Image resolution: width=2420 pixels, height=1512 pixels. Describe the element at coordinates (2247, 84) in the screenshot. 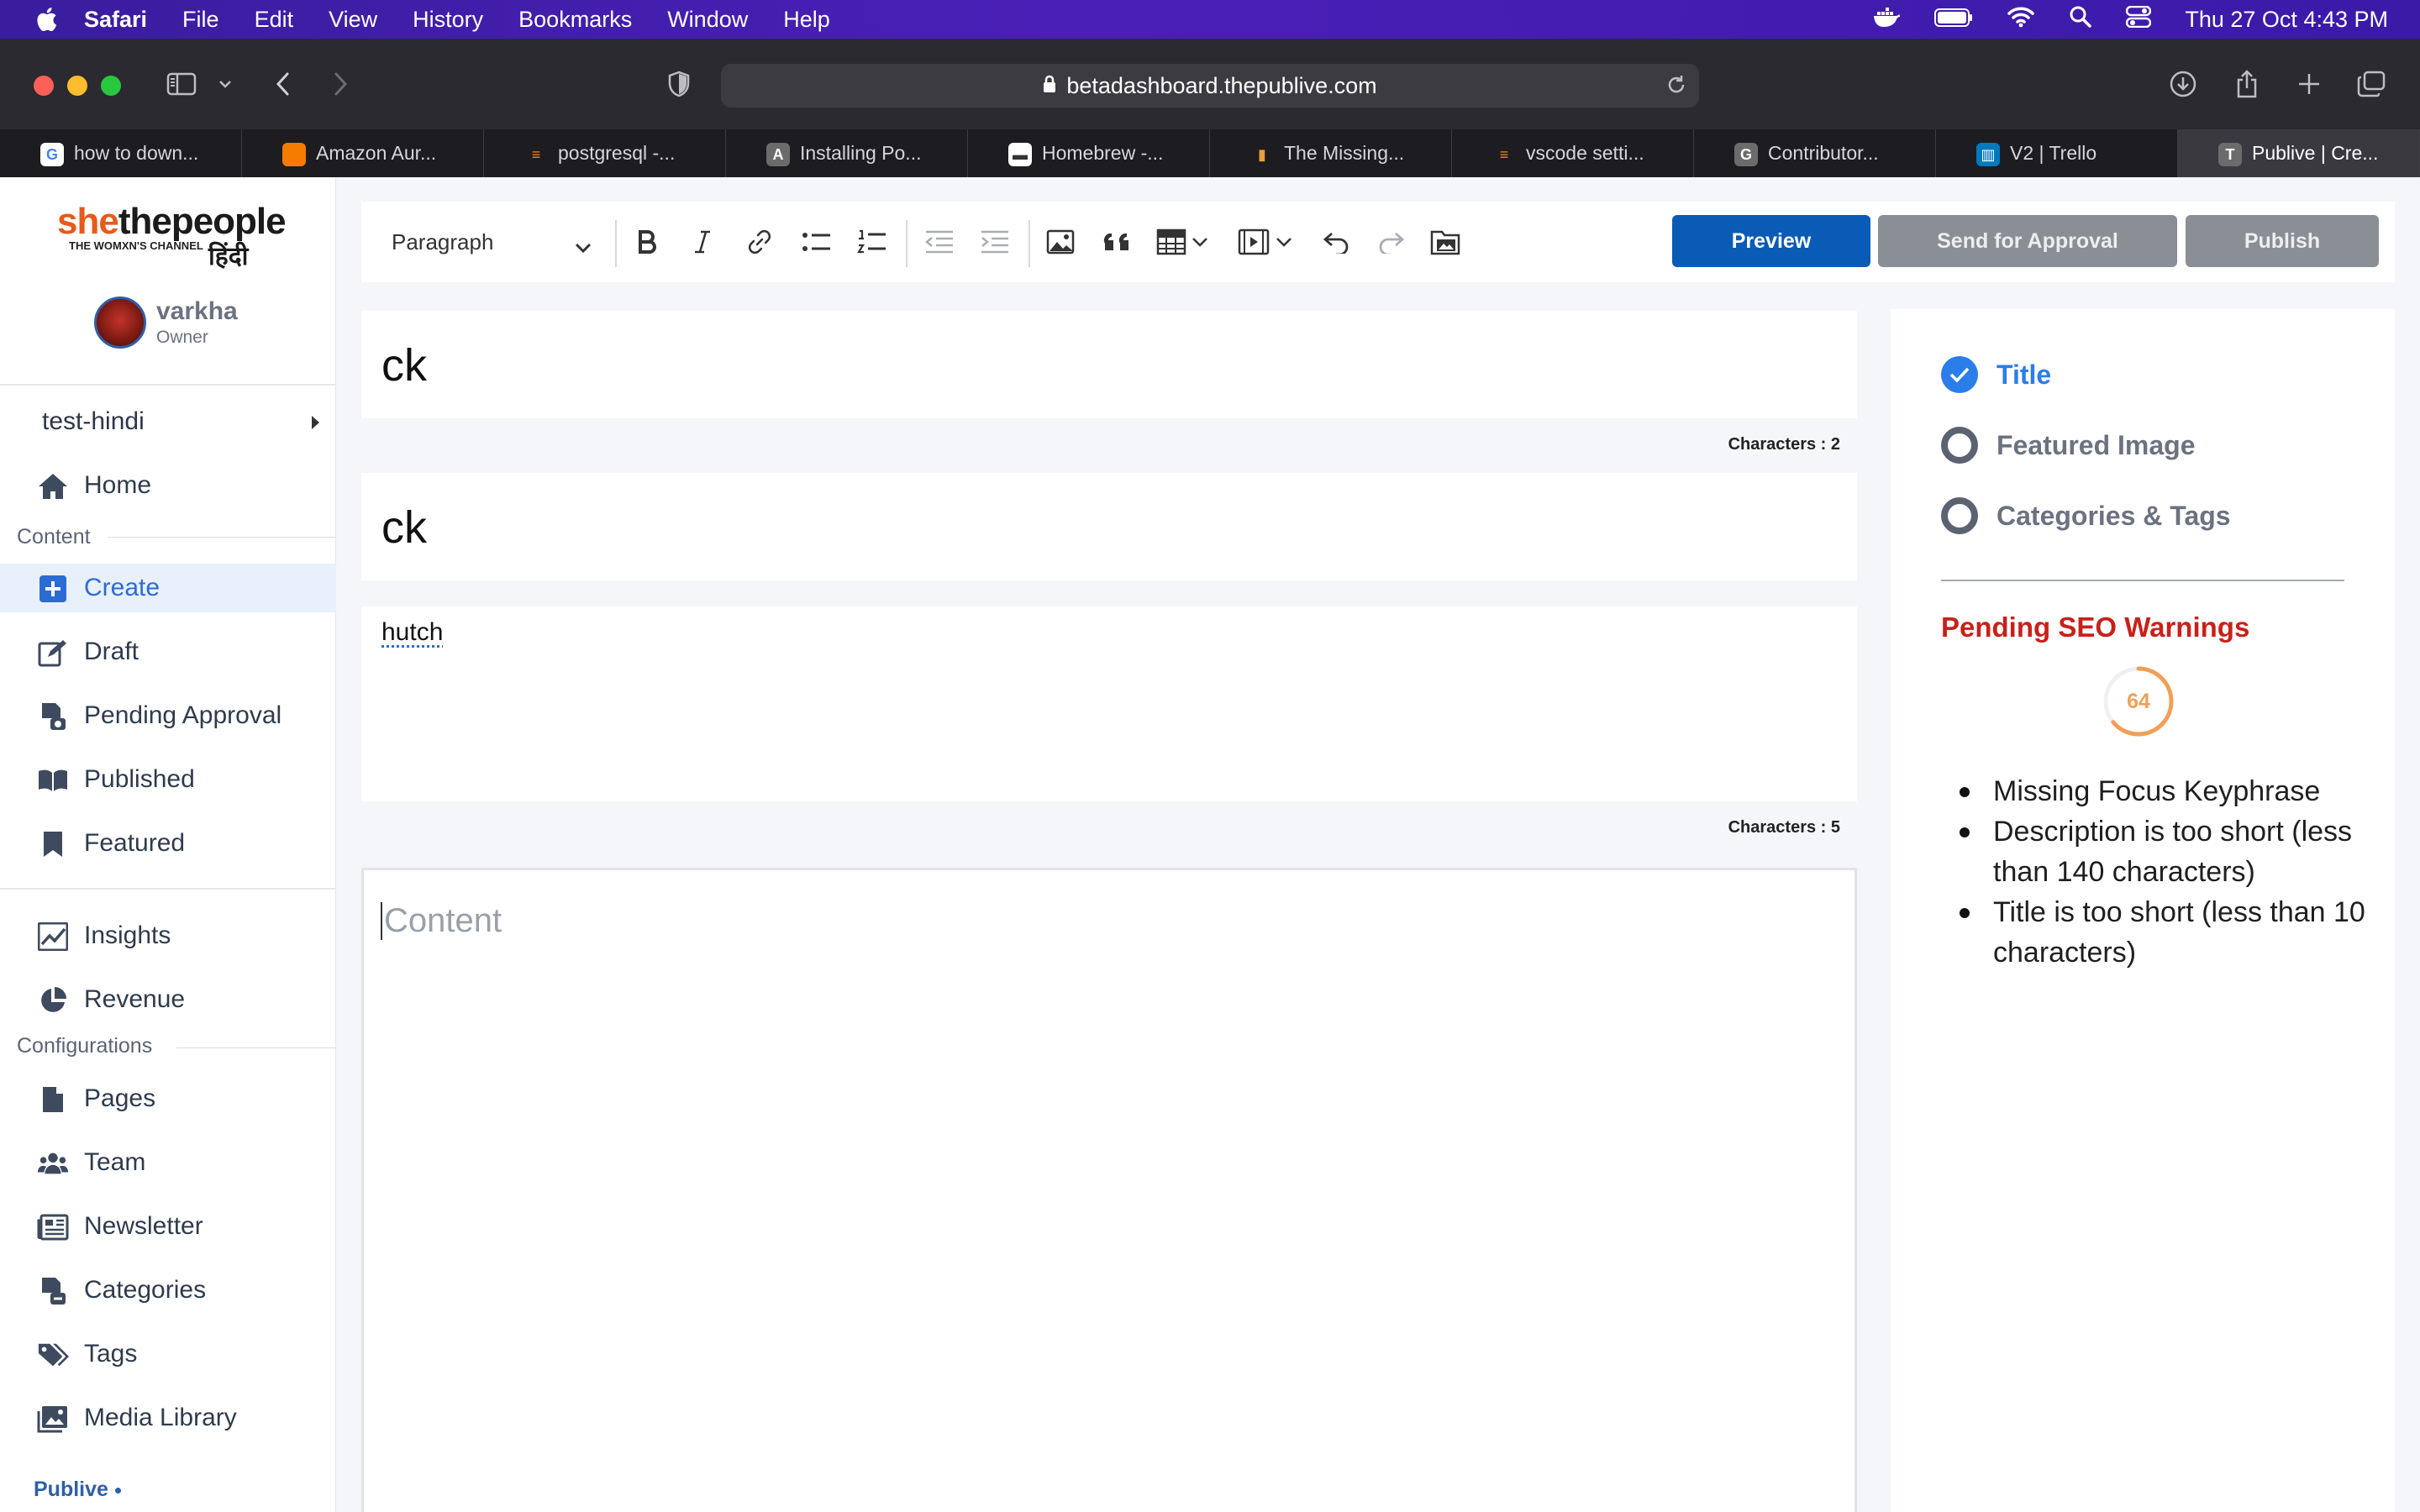

I see `share-icon` at that location.